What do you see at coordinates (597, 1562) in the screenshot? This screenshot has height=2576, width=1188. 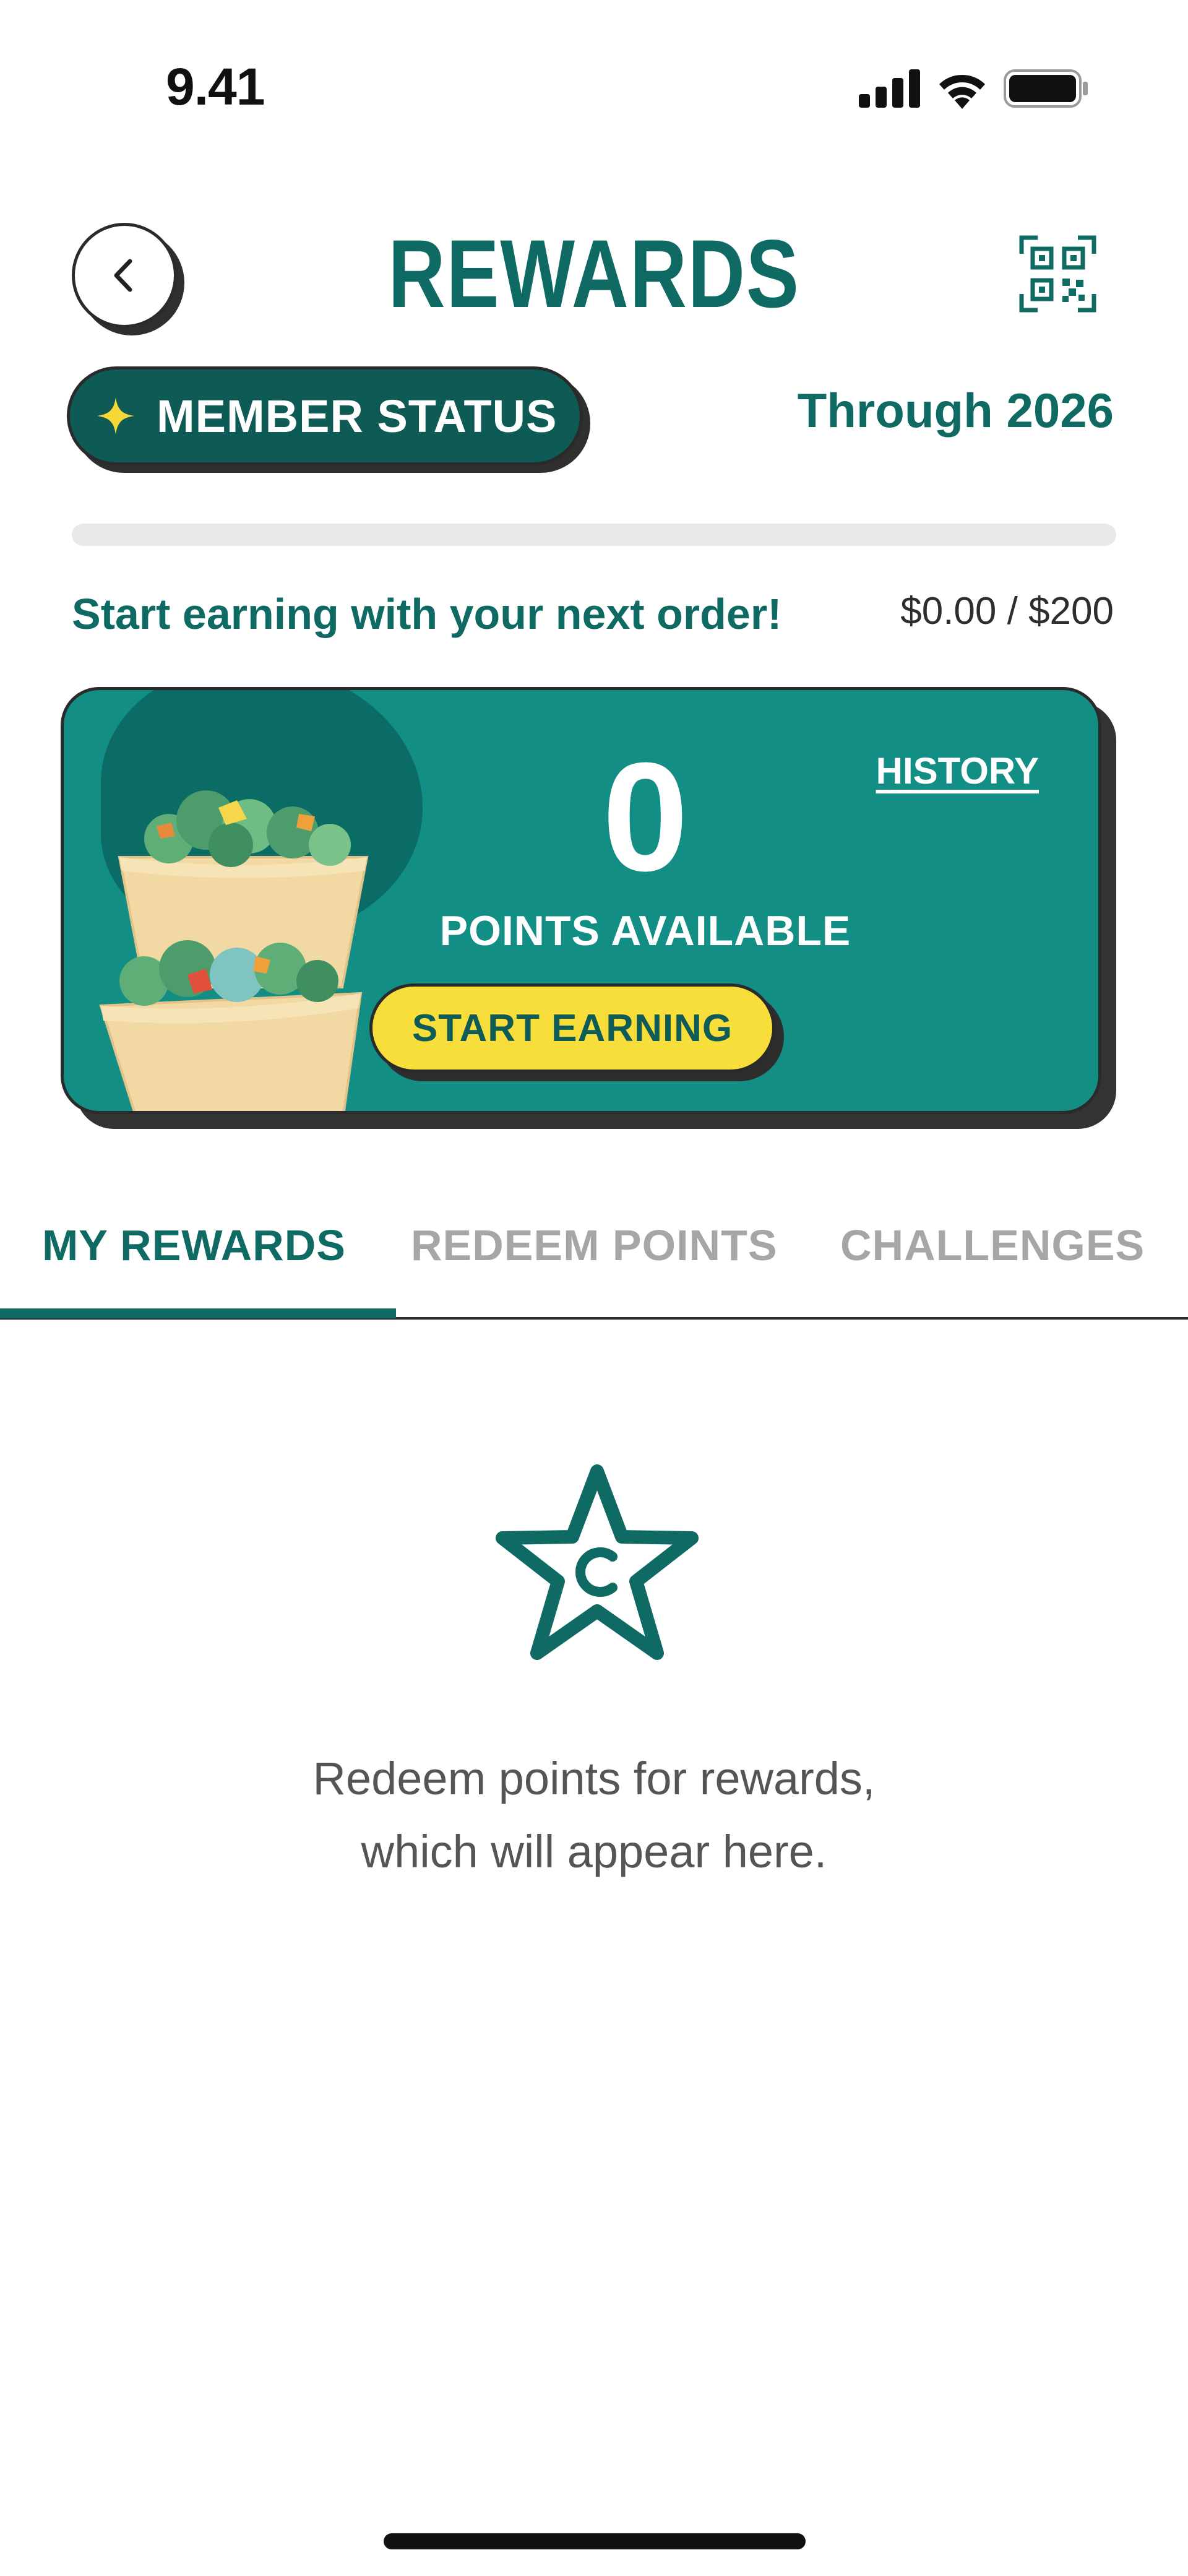 I see `rewards-star-icon` at bounding box center [597, 1562].